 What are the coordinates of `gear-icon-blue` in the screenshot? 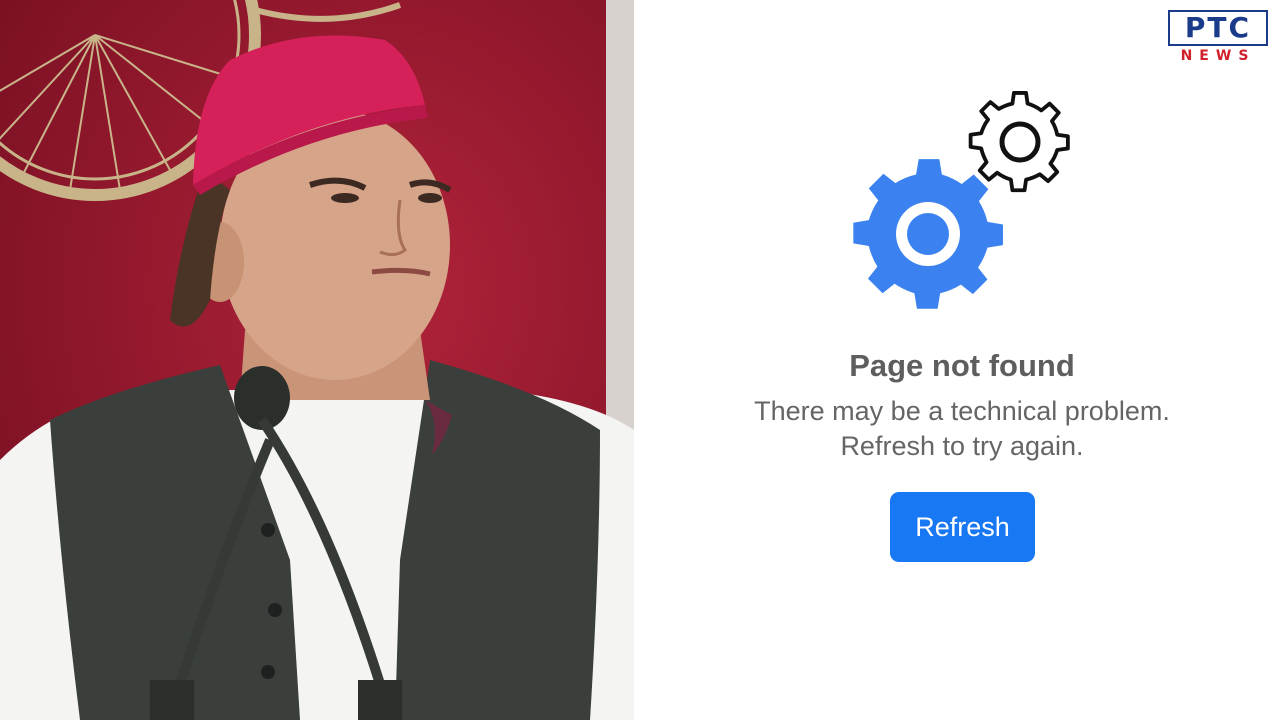 It's located at (928, 234).